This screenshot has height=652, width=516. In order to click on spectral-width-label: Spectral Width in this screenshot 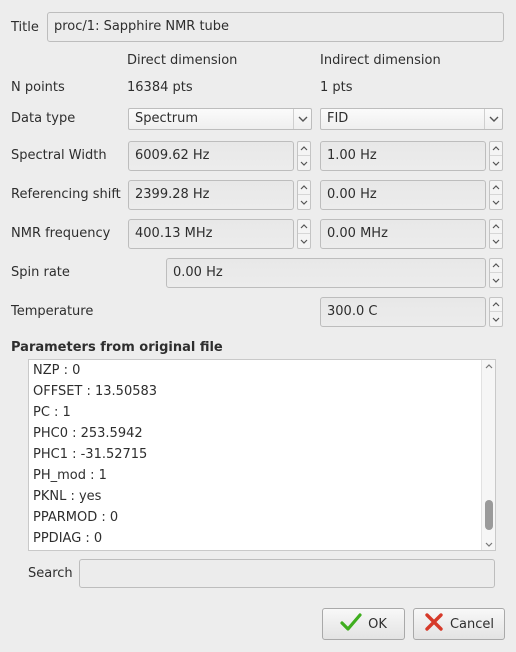, I will do `click(59, 155)`.